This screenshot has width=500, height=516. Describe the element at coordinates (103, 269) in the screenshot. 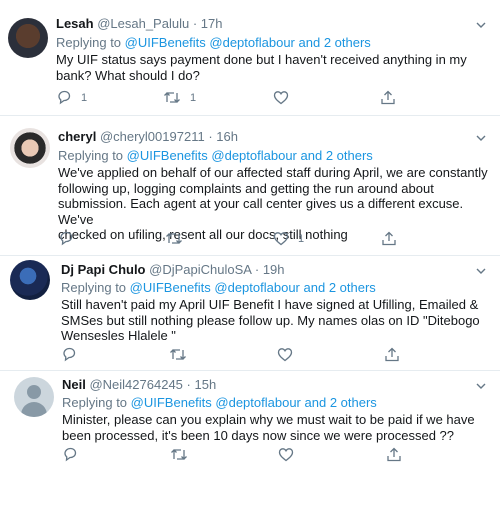

I see `author-name: Dj Papi Chulo` at that location.